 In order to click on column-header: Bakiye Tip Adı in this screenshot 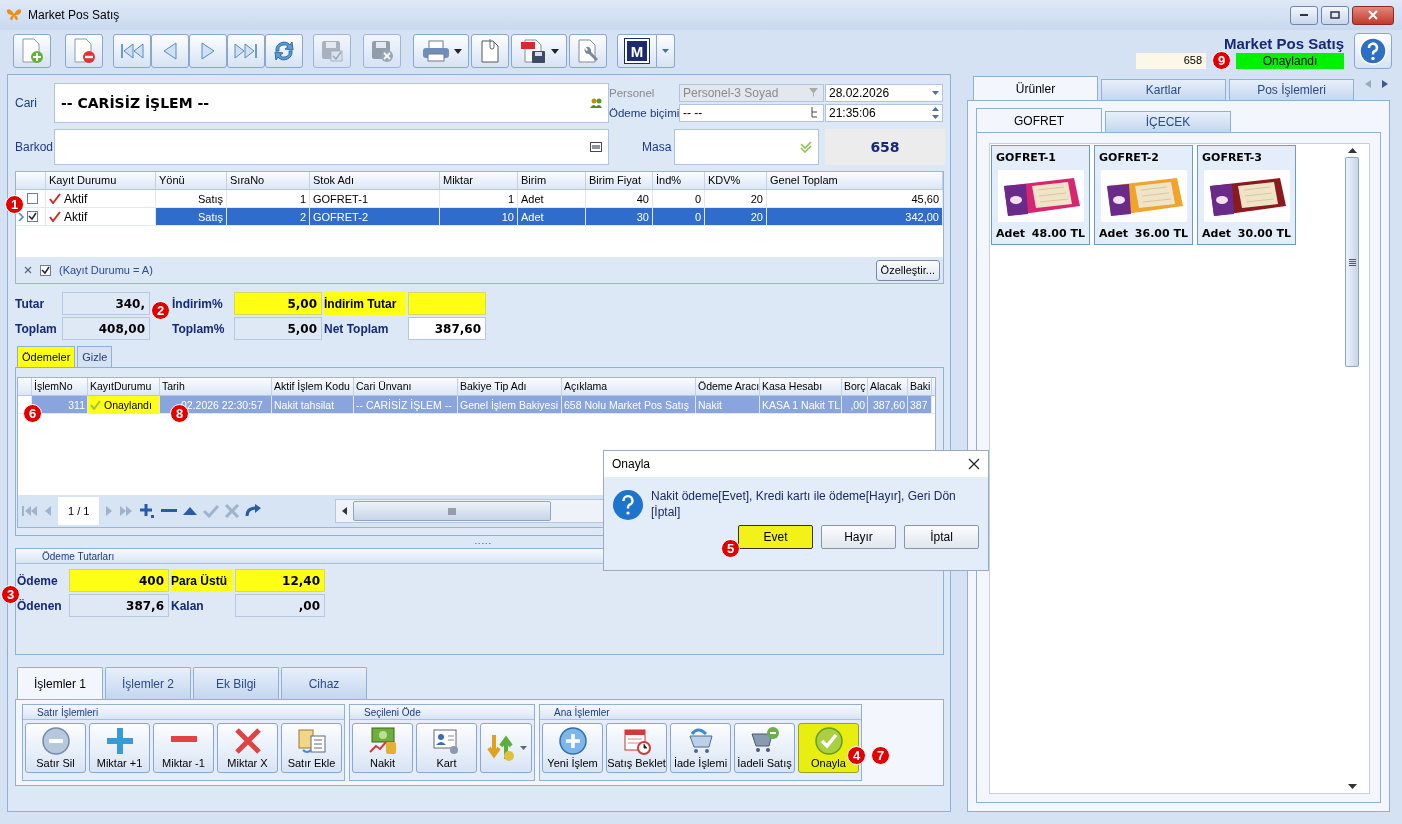, I will do `click(510, 386)`.